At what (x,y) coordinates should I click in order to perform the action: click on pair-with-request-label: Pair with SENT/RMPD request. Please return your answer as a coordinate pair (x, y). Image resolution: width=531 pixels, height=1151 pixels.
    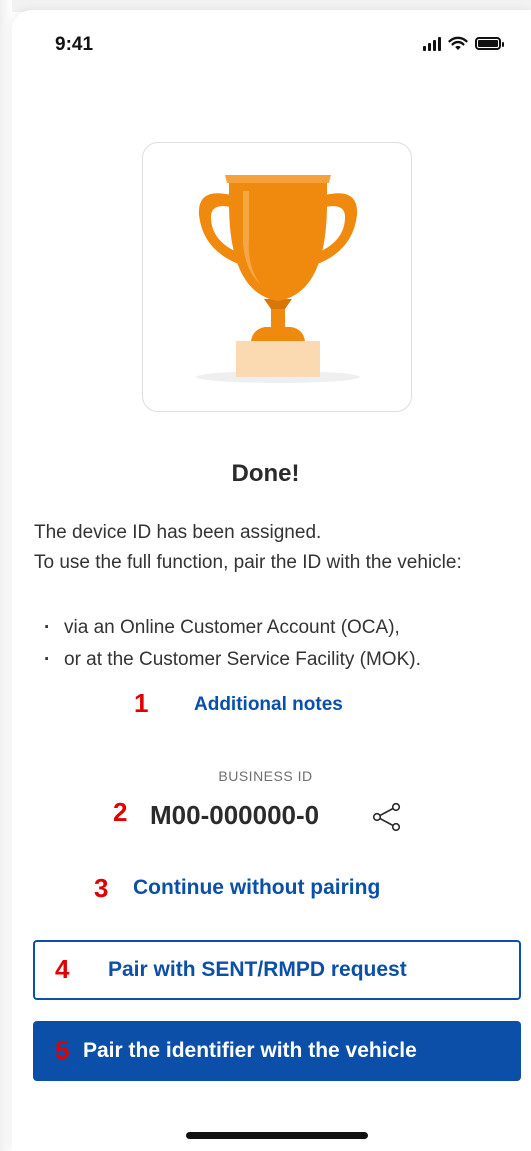
    Looking at the image, I should click on (257, 969).